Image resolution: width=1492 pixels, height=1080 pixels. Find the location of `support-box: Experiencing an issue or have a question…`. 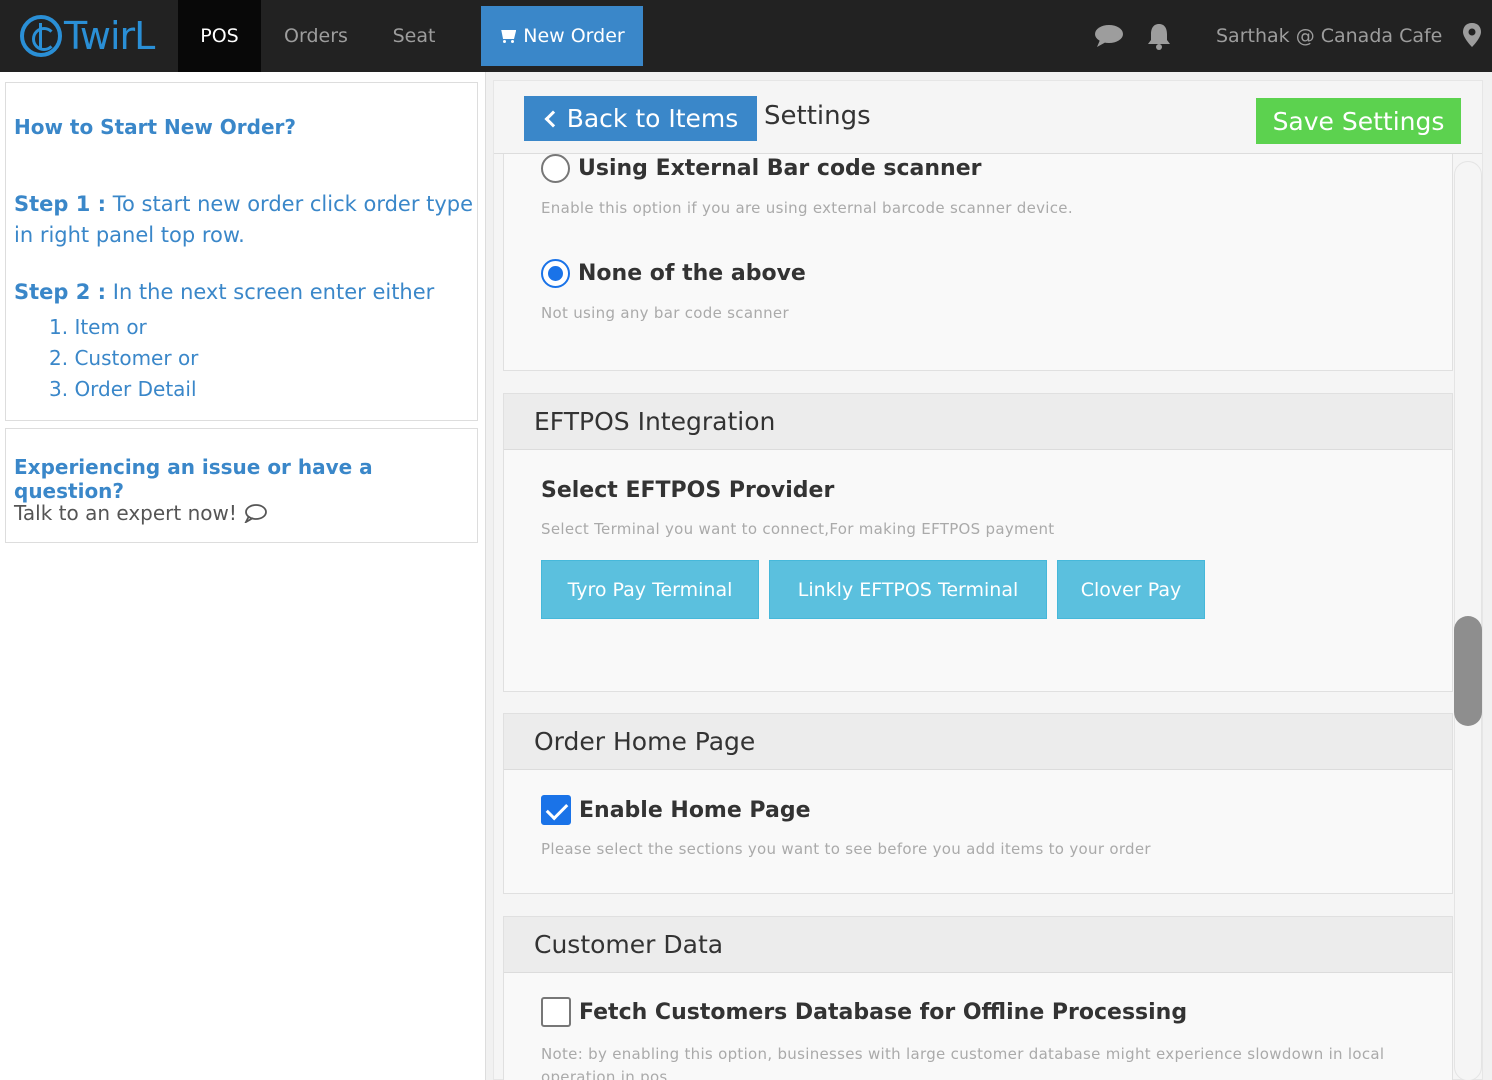

support-box: Experiencing an issue or have a question… is located at coordinates (241, 485).